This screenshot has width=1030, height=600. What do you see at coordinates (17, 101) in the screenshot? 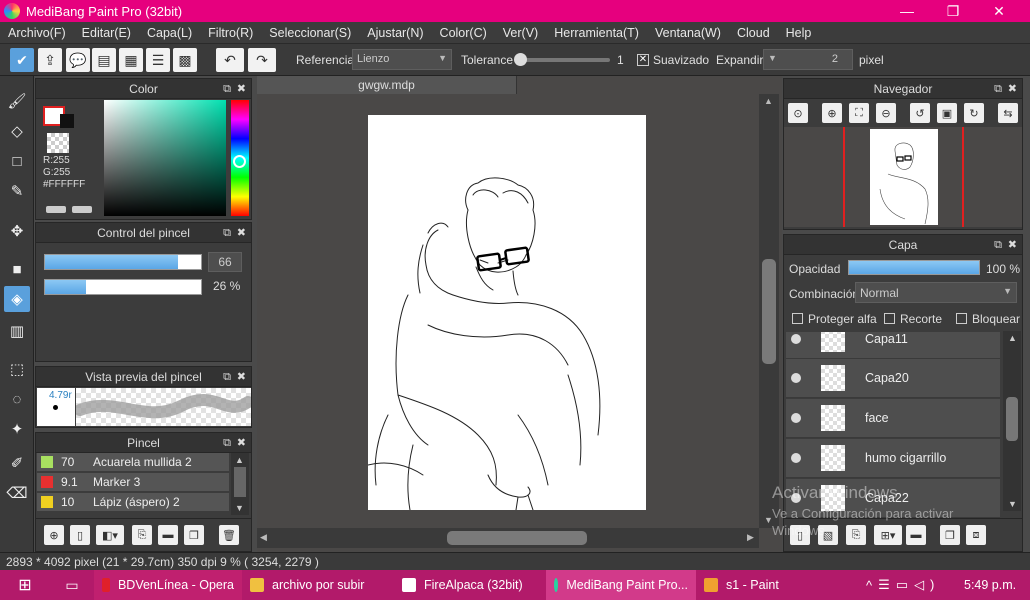
I see `brush-tool-icon: 🖌` at bounding box center [17, 101].